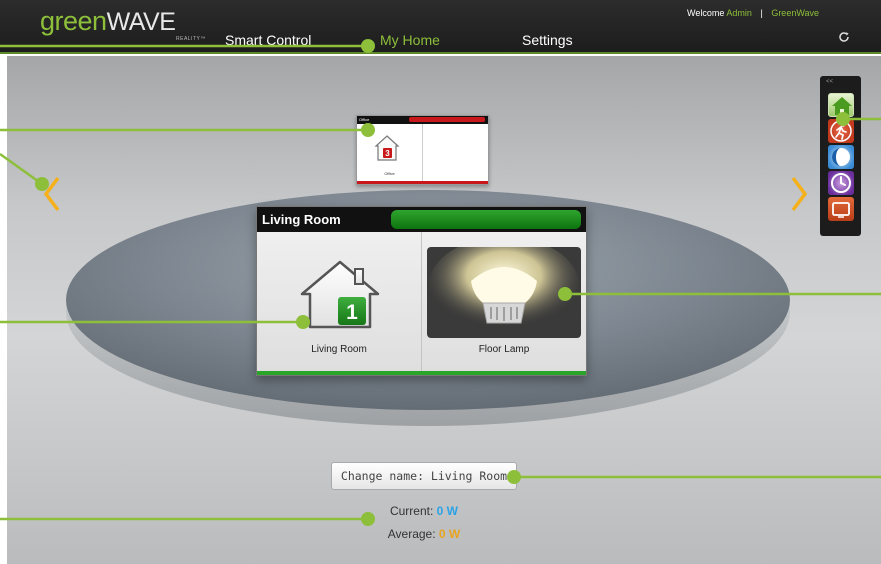 This screenshot has height=564, width=881. What do you see at coordinates (422, 150) in the screenshot?
I see `room-card-office: Office 3 Office` at bounding box center [422, 150].